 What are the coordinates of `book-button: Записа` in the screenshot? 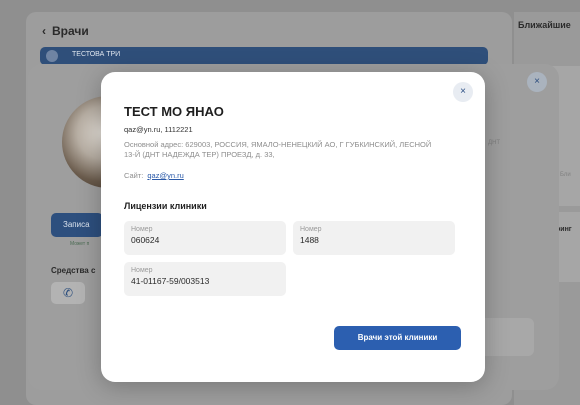 It's located at (77, 225).